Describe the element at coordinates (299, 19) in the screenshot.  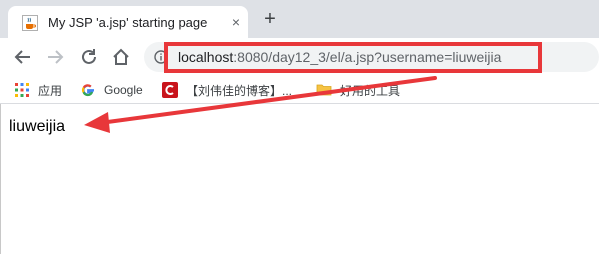
I see `tab-strip: My JSP 'a.jsp' starting page × +` at that location.